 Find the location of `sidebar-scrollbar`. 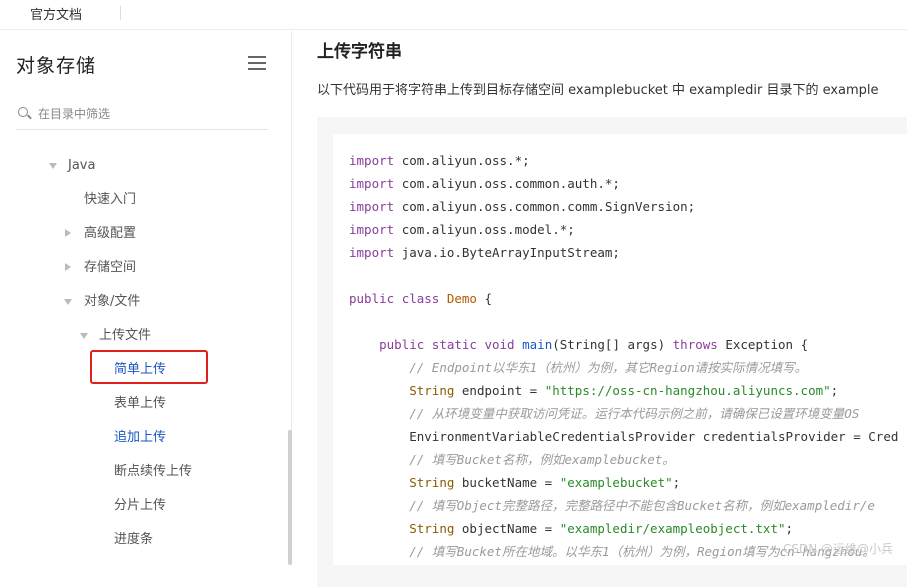

sidebar-scrollbar is located at coordinates (290, 497).